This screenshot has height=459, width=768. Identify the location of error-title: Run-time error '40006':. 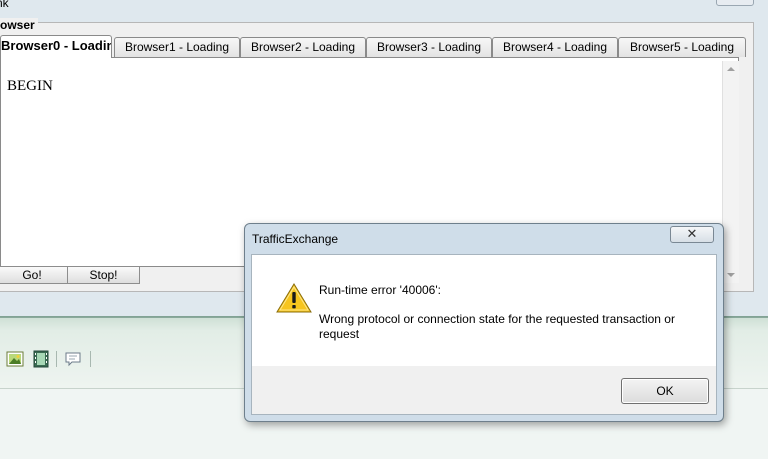
(380, 290).